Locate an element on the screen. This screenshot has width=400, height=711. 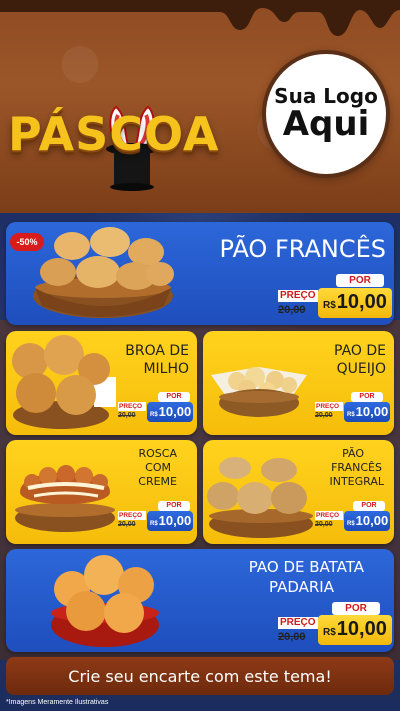
disclaimer: *Imagens Meramente Ilustrativas is located at coordinates (57, 702).